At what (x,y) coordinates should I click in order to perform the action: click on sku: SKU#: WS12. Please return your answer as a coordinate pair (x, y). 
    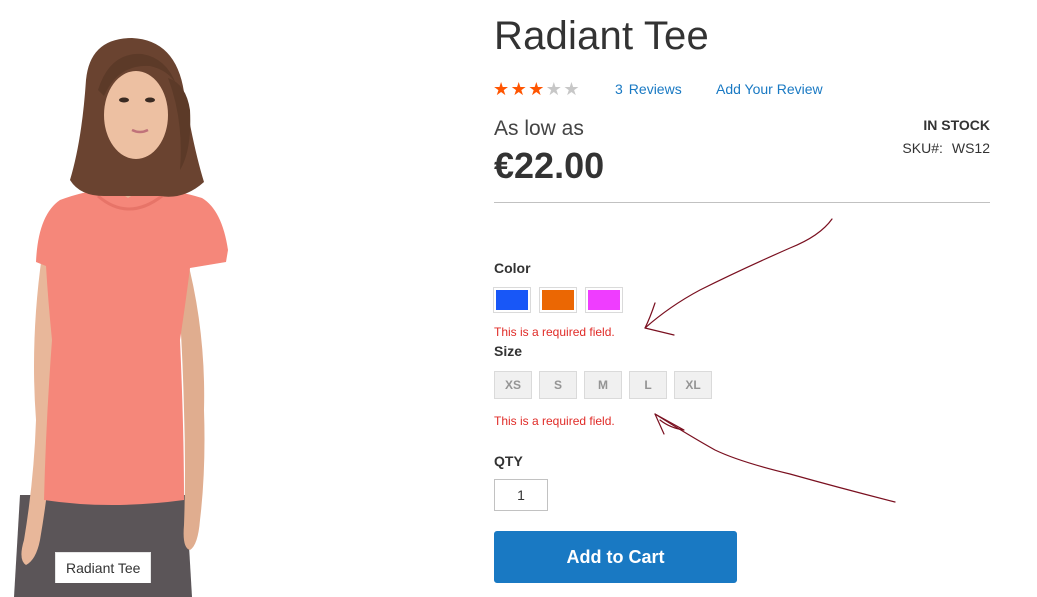
    Looking at the image, I should click on (946, 148).